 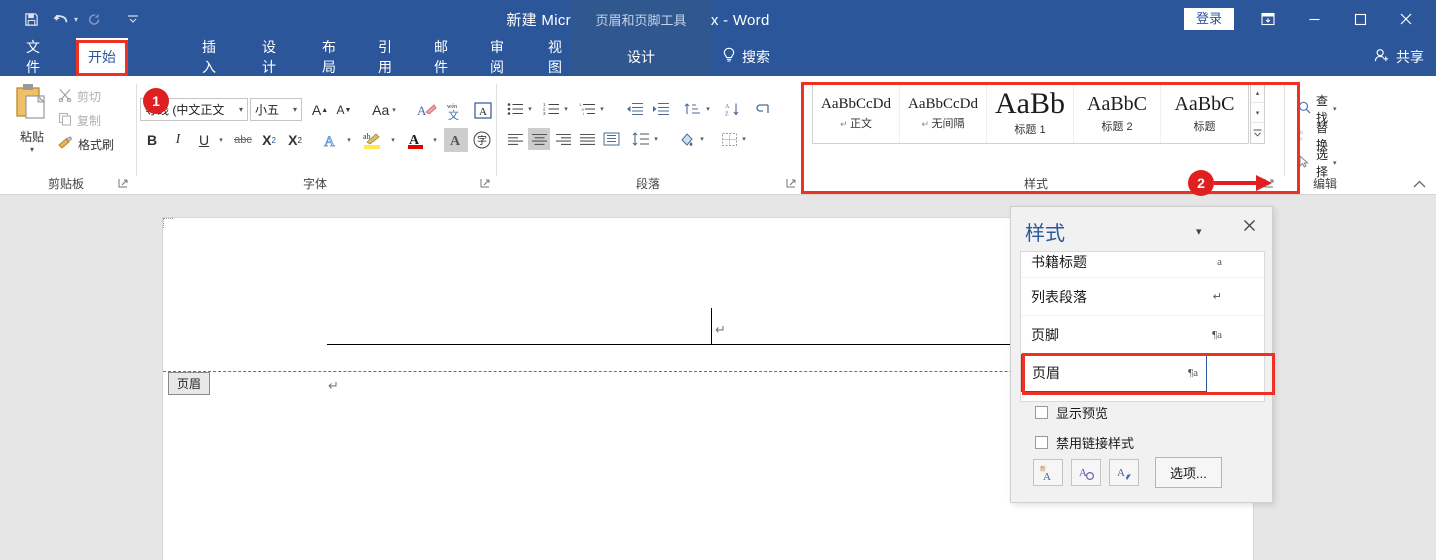 I want to click on tab-review: 审阅, so click(x=500, y=57).